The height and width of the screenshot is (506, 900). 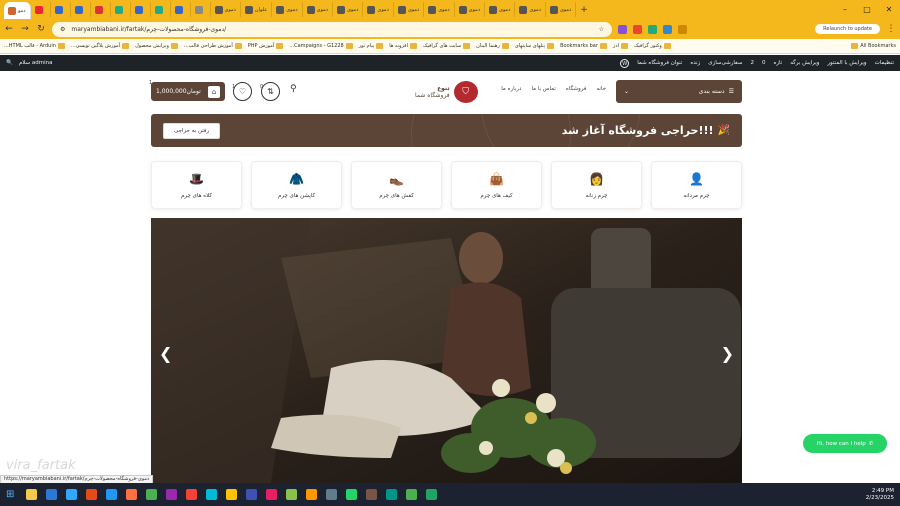 I want to click on nav-item: خانه, so click(x=601, y=89).